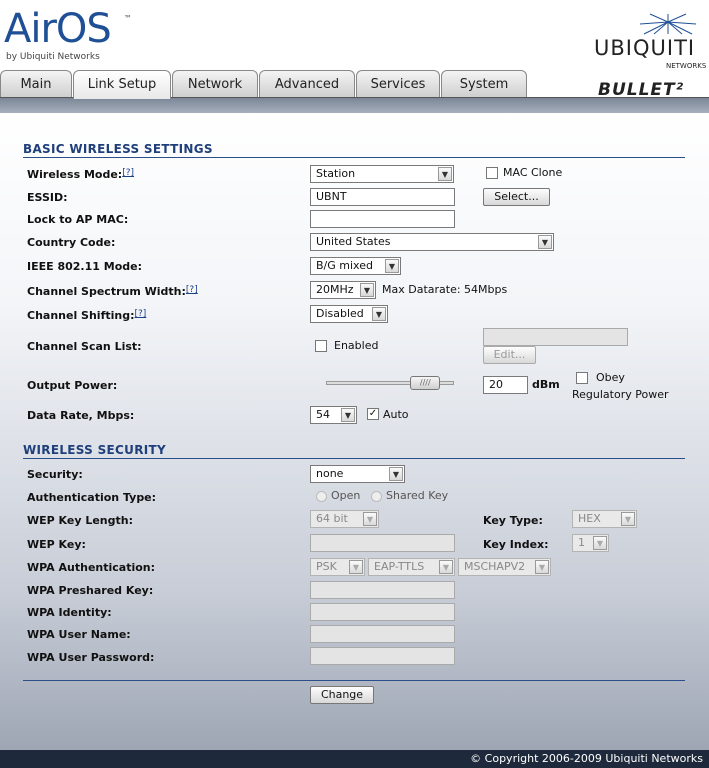 The height and width of the screenshot is (768, 709). Describe the element at coordinates (71, 242) in the screenshot. I see `country-code-label: Country Code:` at that location.